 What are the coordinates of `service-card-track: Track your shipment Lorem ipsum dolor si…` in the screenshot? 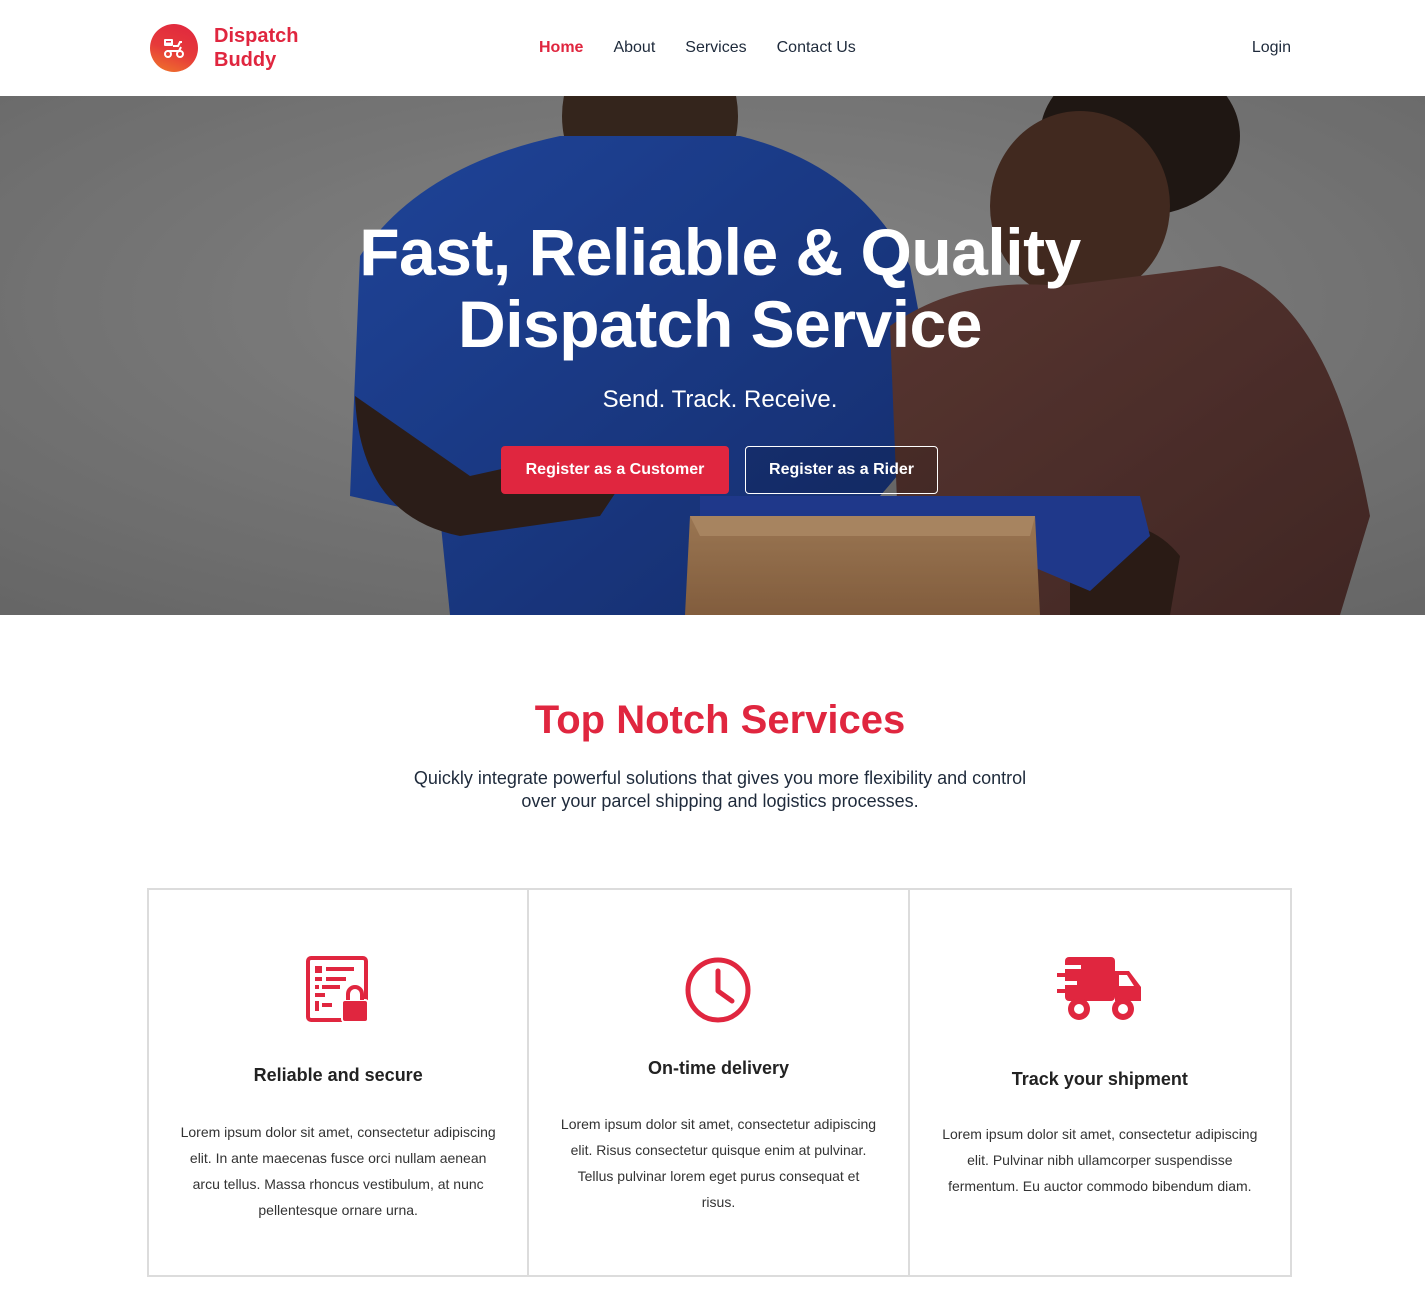 It's located at (1100, 1082).